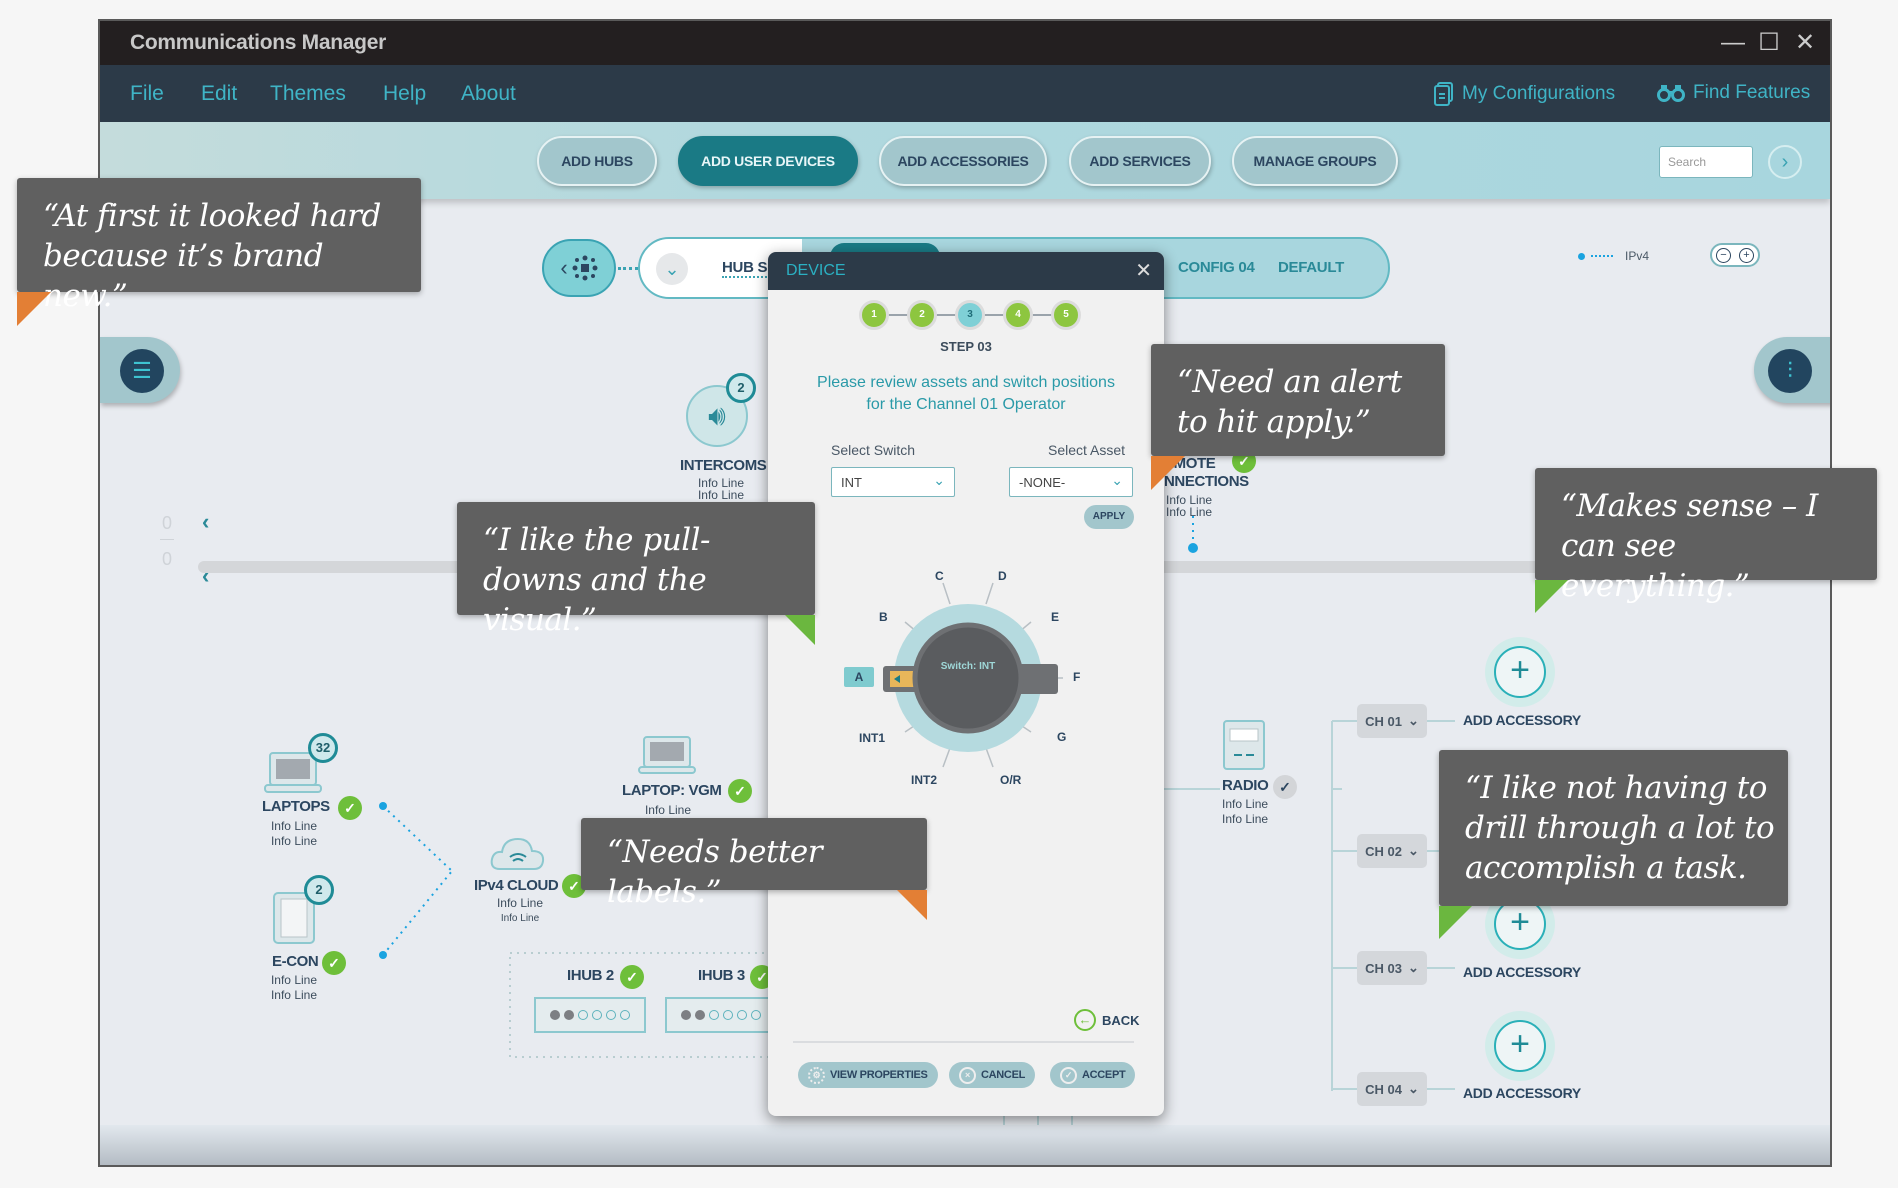 Image resolution: width=1898 pixels, height=1188 pixels. Describe the element at coordinates (1071, 482) in the screenshot. I see `select-asset-dropdown: -NONE- ⌄` at that location.